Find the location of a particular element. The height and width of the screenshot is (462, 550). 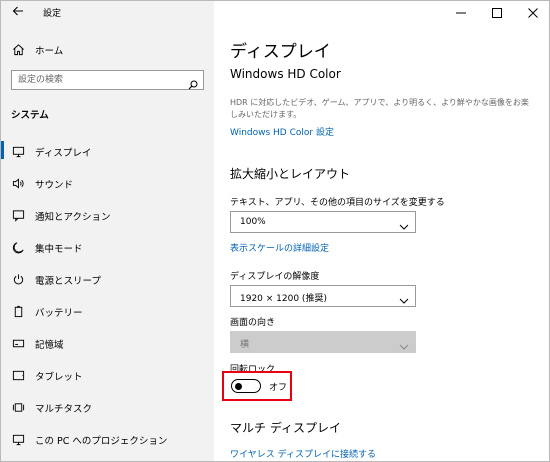

sidebar-item-home: ホーム is located at coordinates (107, 49).